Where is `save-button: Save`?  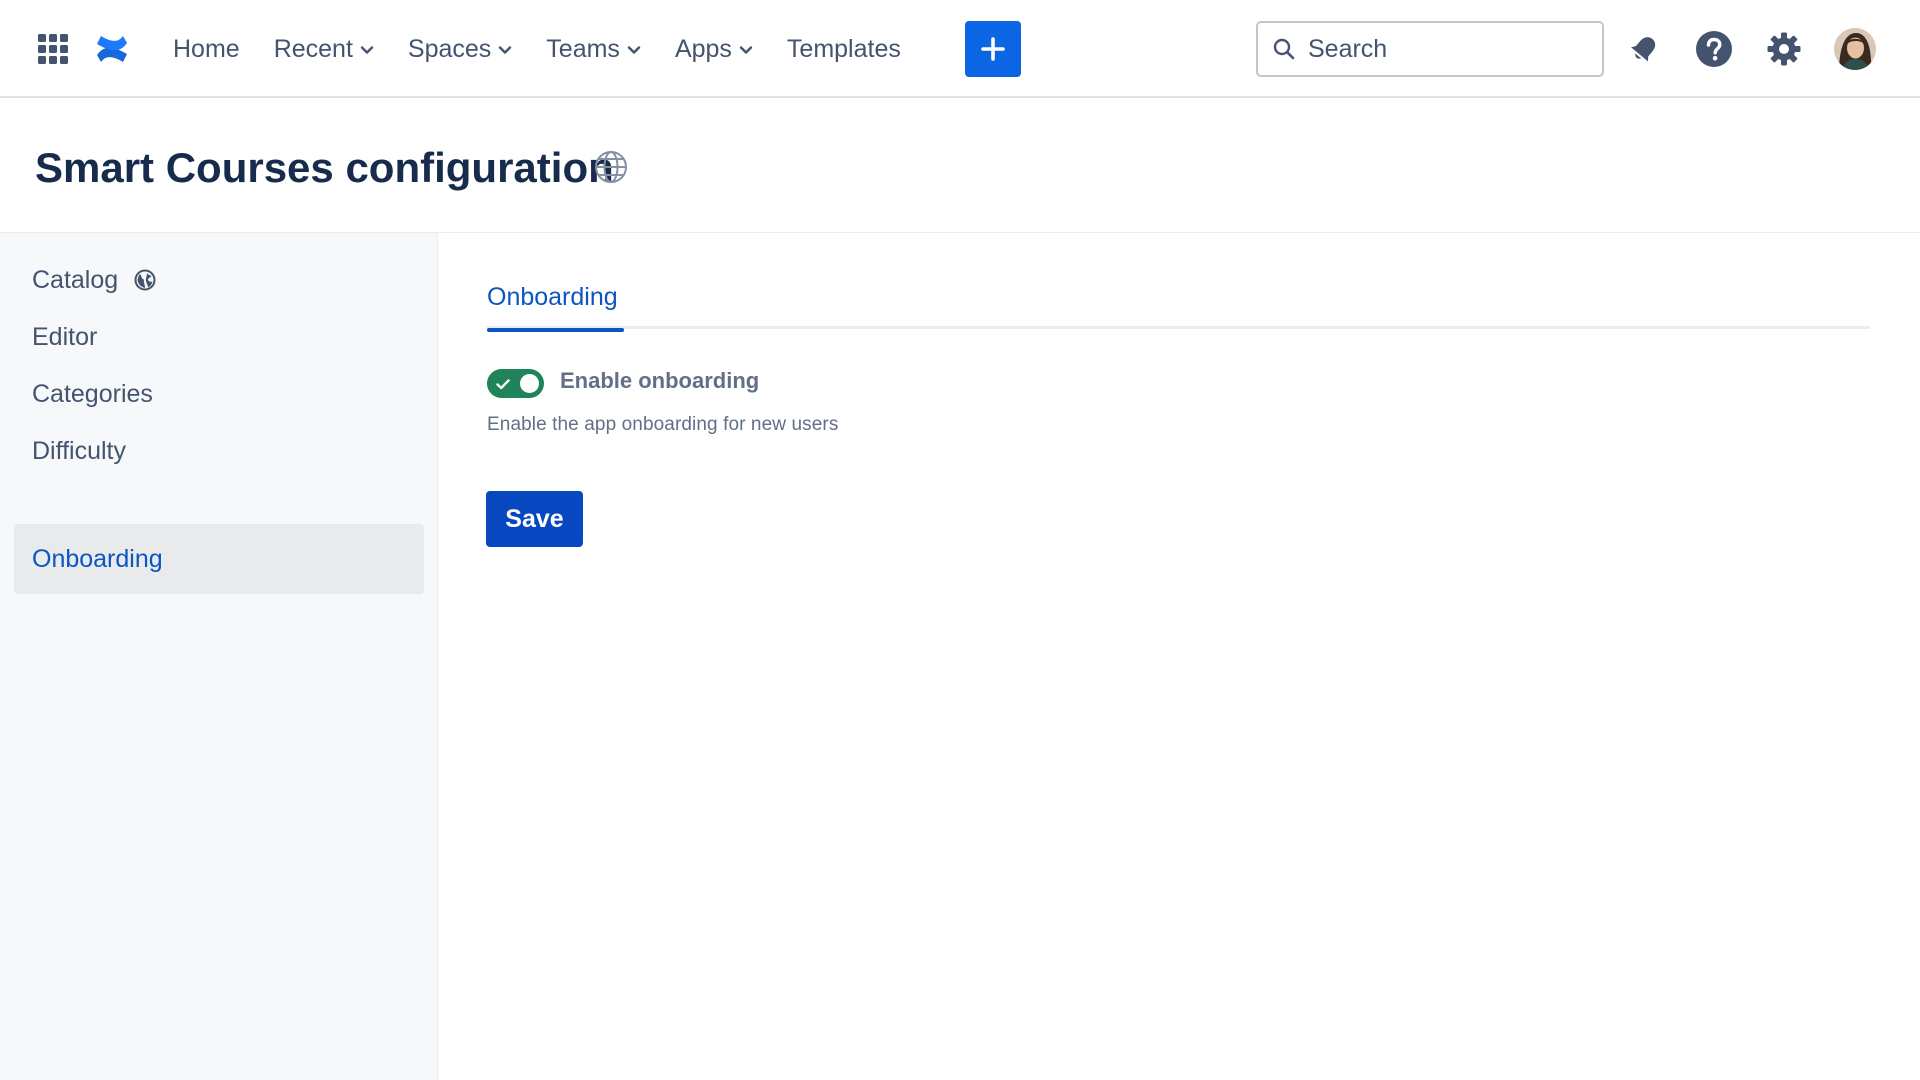 save-button: Save is located at coordinates (534, 519).